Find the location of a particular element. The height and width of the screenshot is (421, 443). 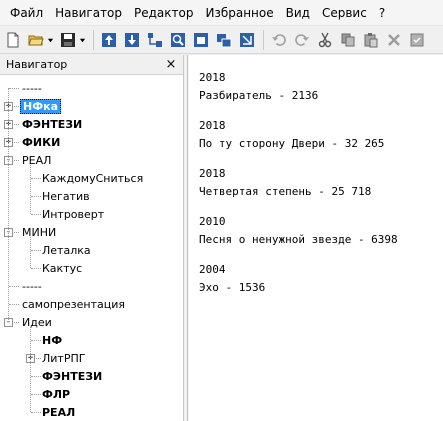

tree-item: НФ is located at coordinates (91, 340).